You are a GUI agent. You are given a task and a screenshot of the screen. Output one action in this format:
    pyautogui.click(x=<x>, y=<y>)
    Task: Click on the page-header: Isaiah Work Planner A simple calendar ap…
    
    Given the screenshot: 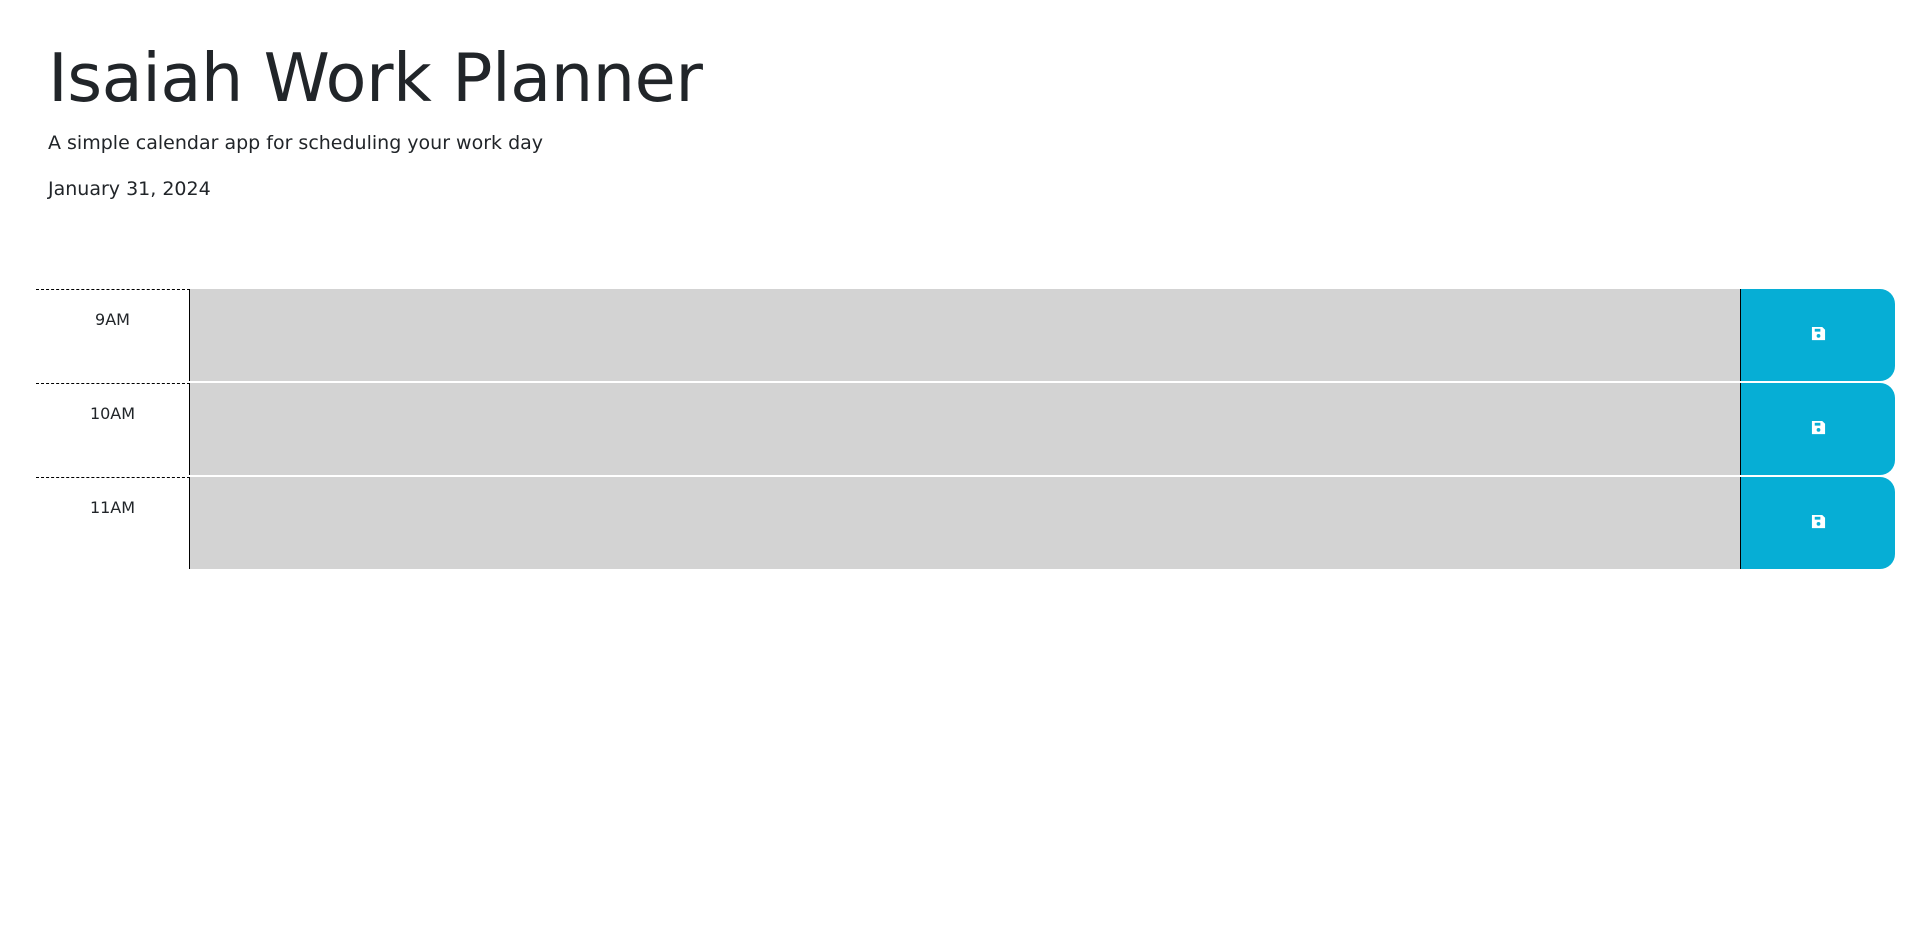 What is the action you would take?
    pyautogui.click(x=375, y=119)
    